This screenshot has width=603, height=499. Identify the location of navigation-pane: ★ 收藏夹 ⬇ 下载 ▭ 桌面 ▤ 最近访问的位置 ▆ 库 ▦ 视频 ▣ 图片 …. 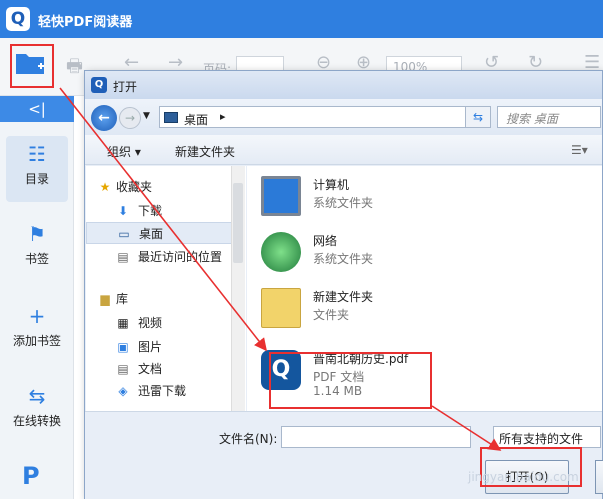
(166, 288).